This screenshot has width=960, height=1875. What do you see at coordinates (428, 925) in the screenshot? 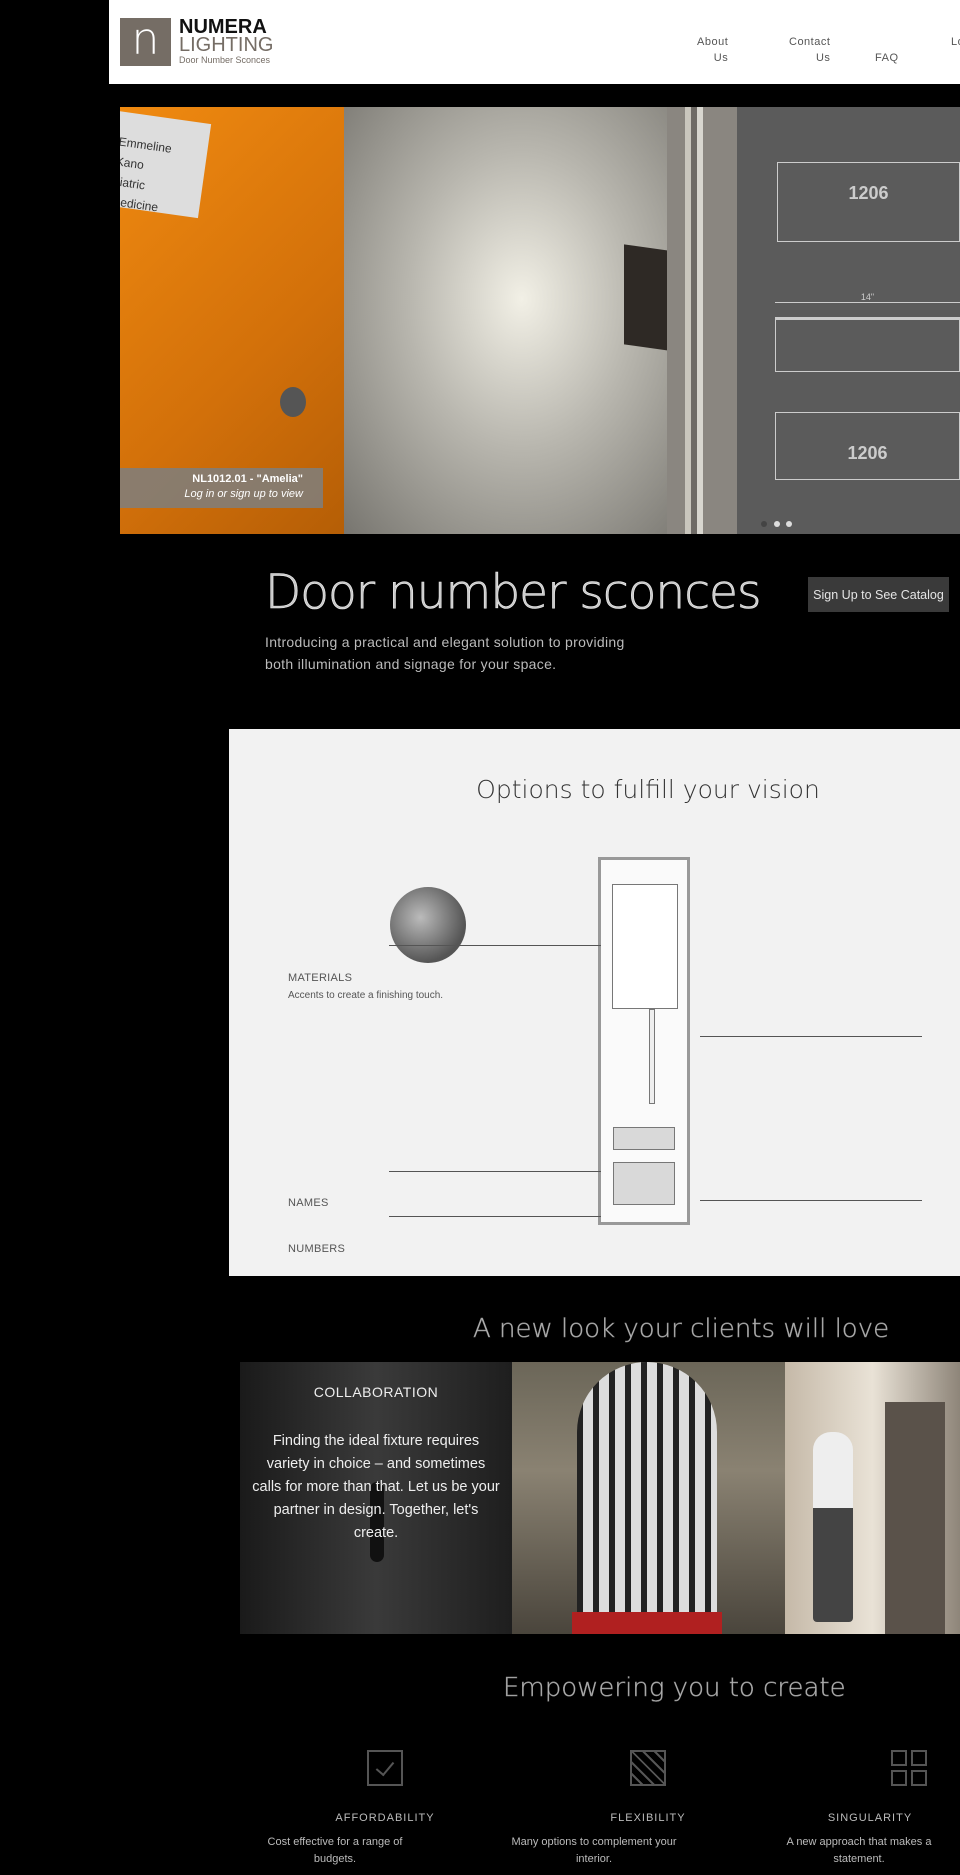
I see `material-swatch` at bounding box center [428, 925].